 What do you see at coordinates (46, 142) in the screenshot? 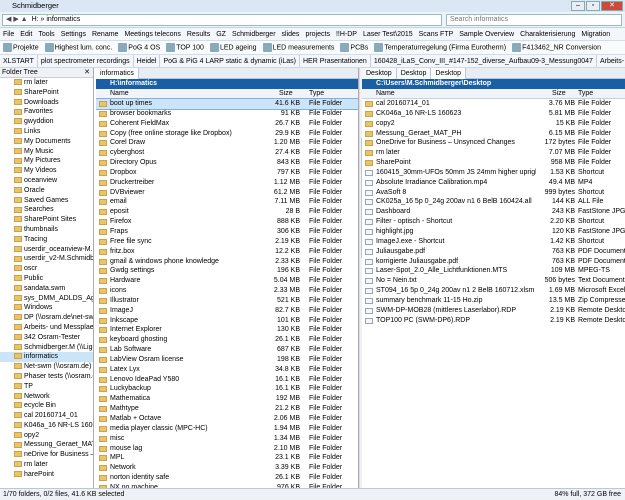
I see `sidebar-item: My Documents` at bounding box center [46, 142].